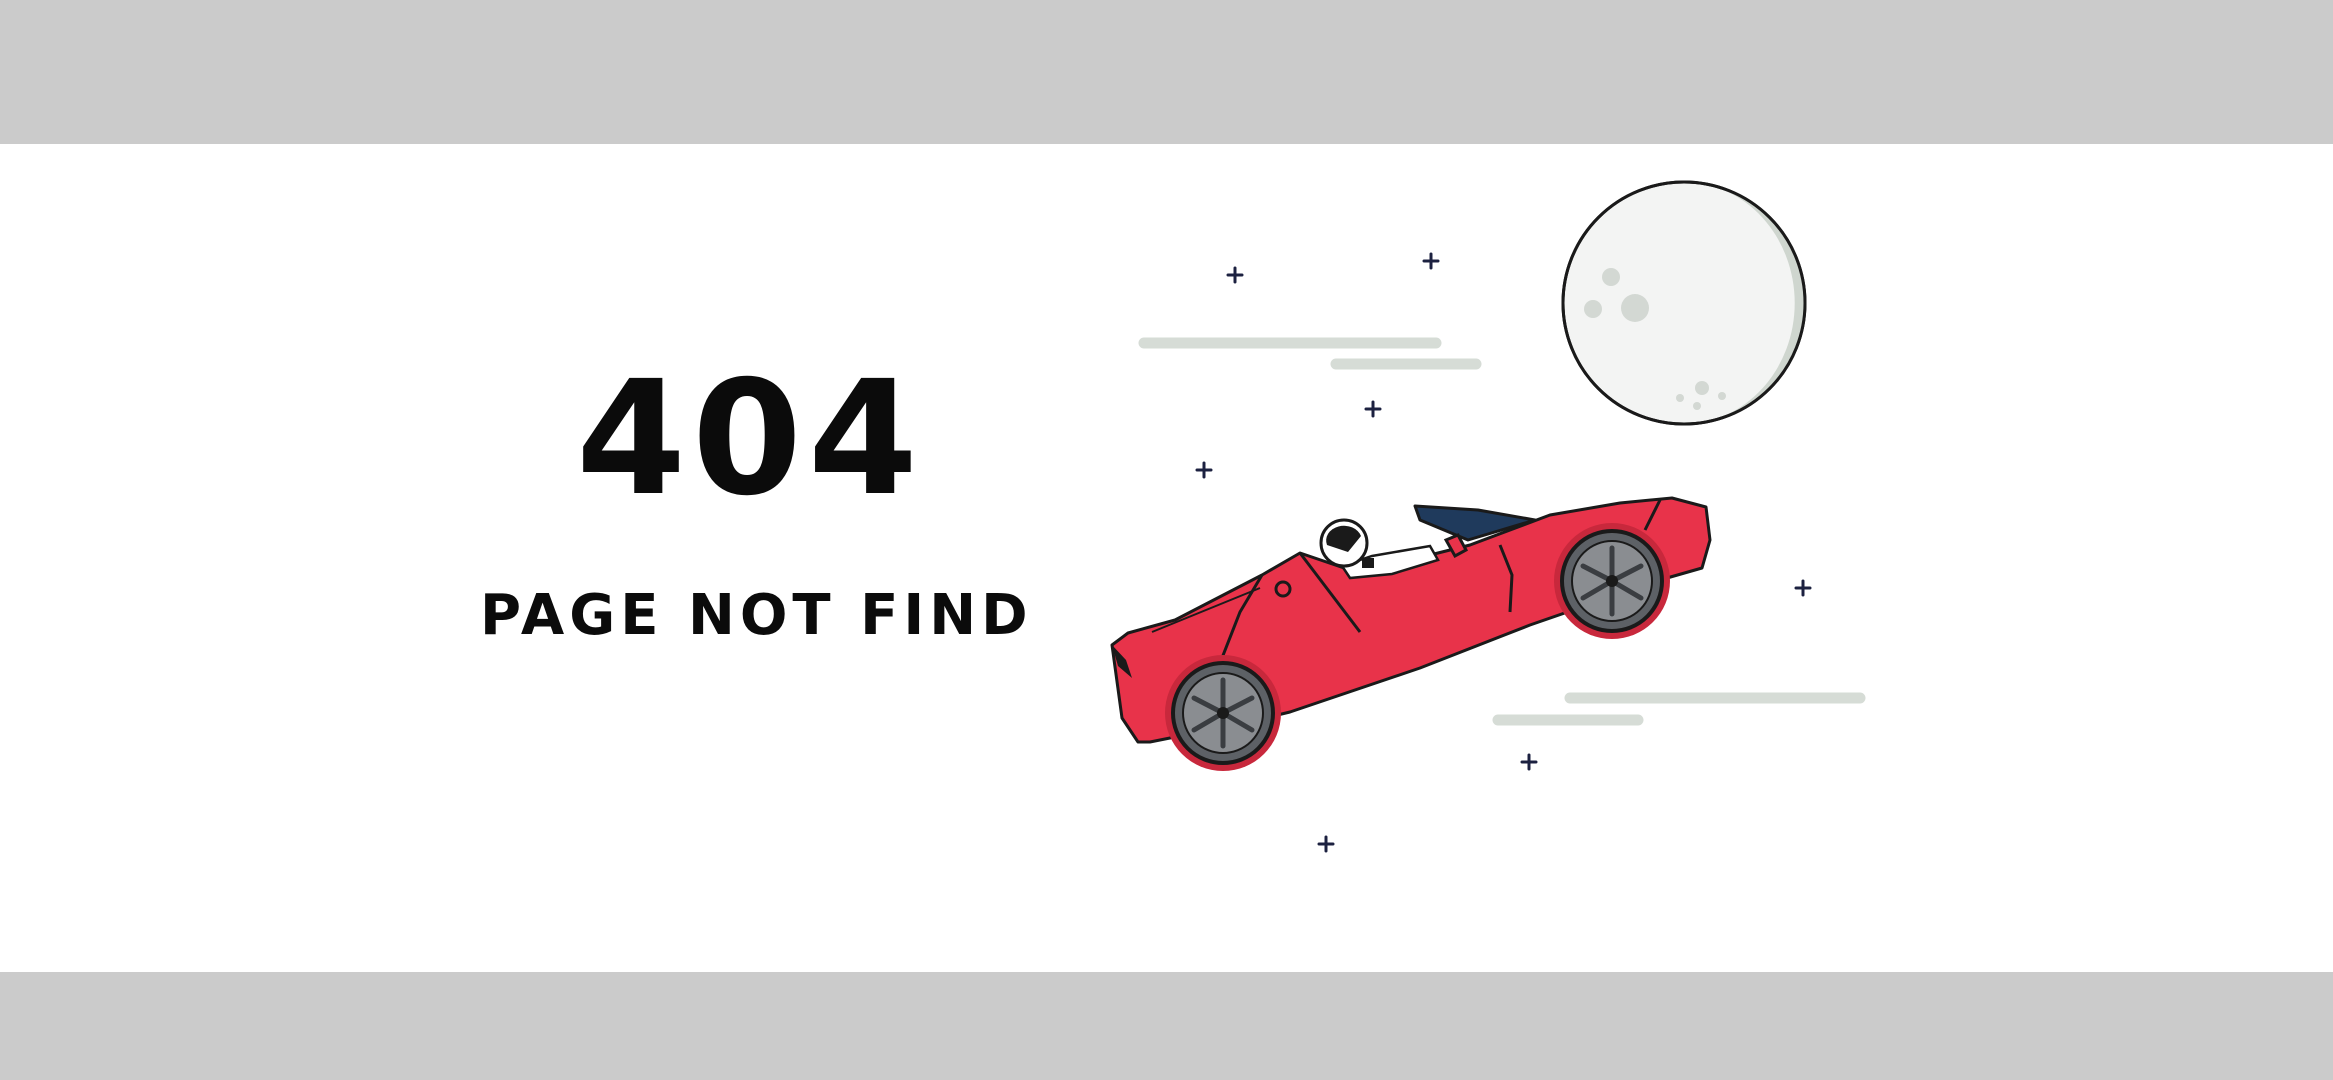 This screenshot has height=1080, width=2333. I want to click on error-code: 404, so click(750, 439).